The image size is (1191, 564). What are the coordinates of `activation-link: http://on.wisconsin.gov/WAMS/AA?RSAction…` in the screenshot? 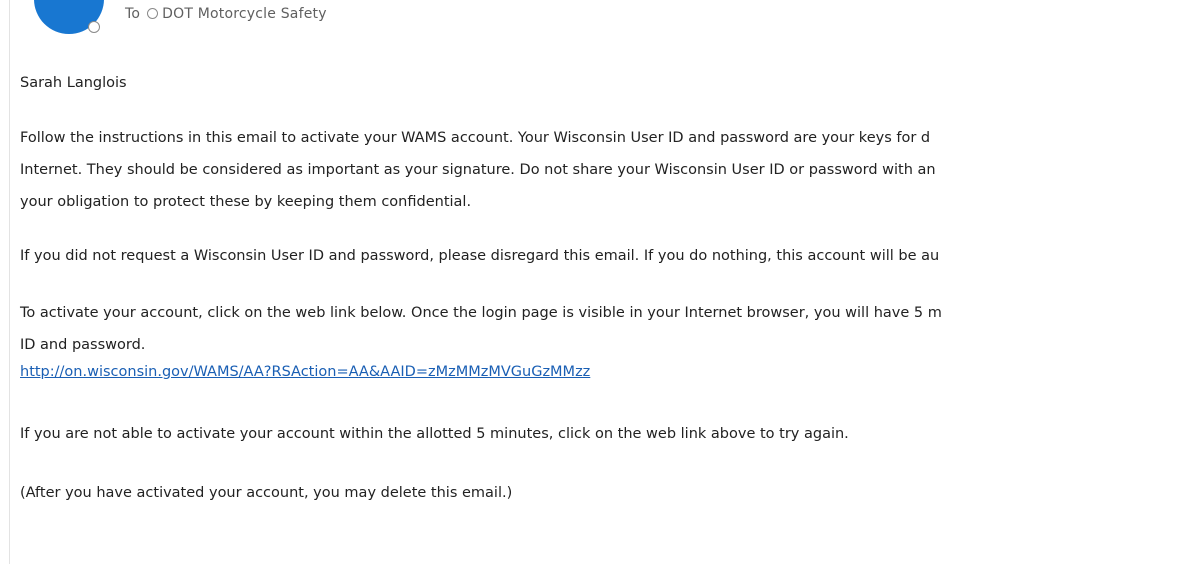 It's located at (305, 372).